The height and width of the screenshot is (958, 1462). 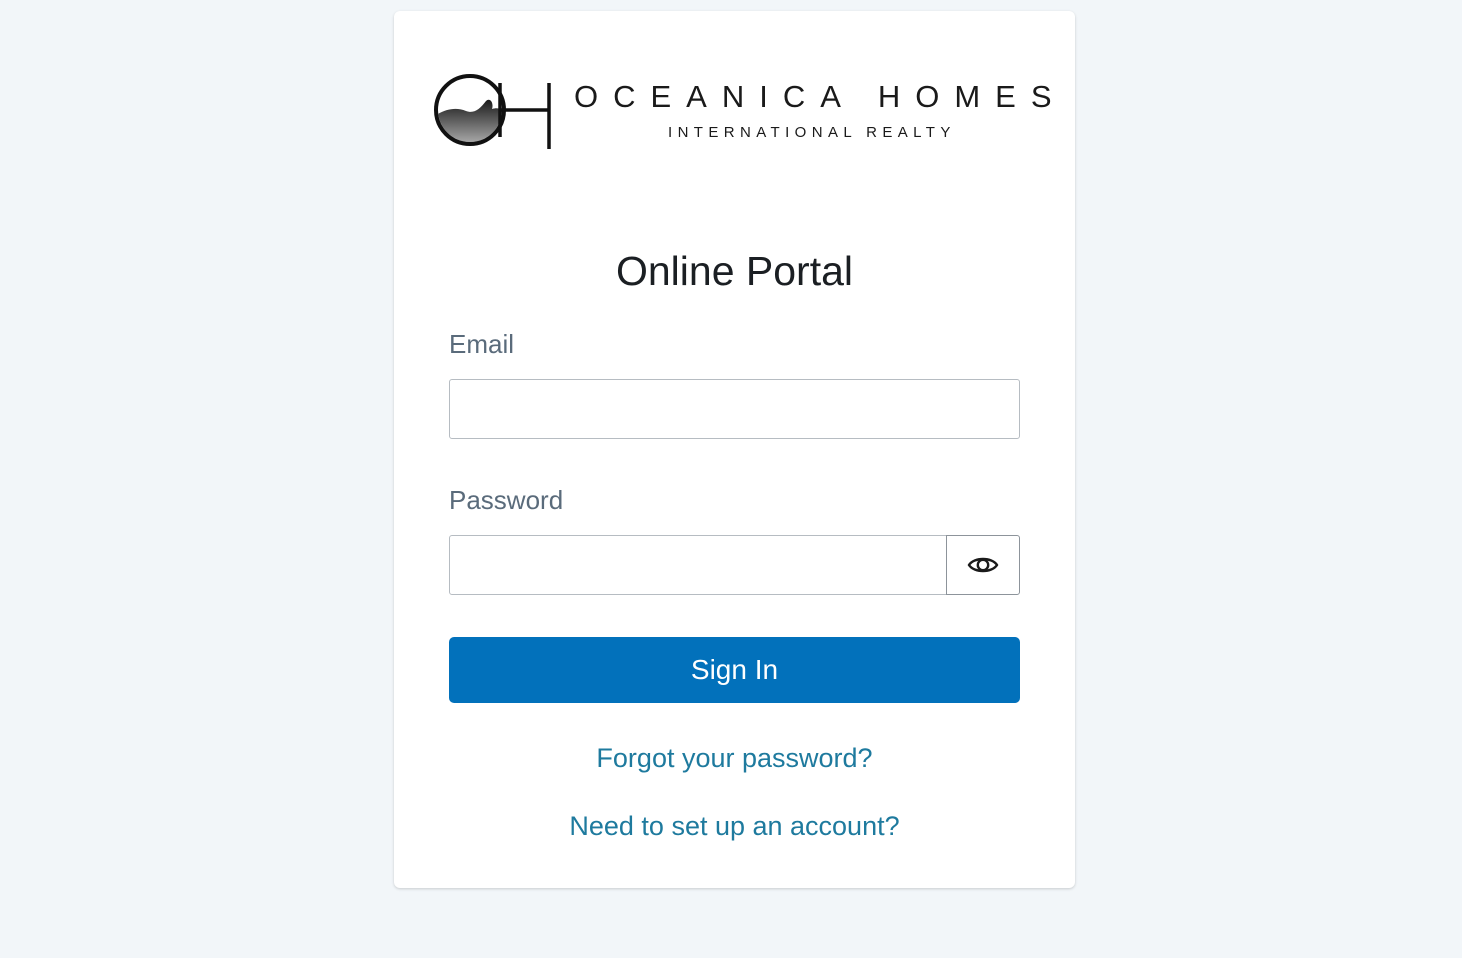 What do you see at coordinates (734, 271) in the screenshot?
I see `page-title: Online Portal` at bounding box center [734, 271].